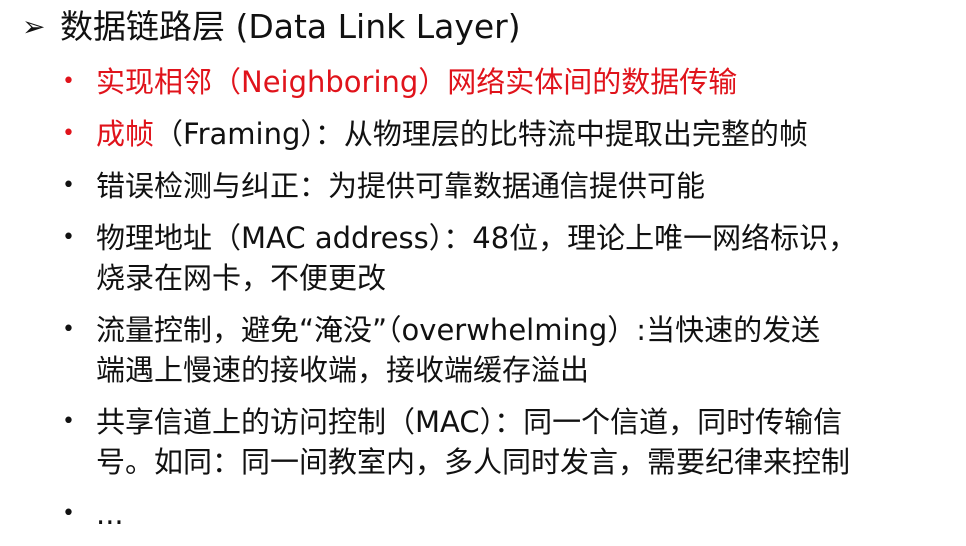 The image size is (966, 546). What do you see at coordinates (481, 134) in the screenshot?
I see `bullet-body: （Framing）：从物理层的比特流中提取出完整的帧` at bounding box center [481, 134].